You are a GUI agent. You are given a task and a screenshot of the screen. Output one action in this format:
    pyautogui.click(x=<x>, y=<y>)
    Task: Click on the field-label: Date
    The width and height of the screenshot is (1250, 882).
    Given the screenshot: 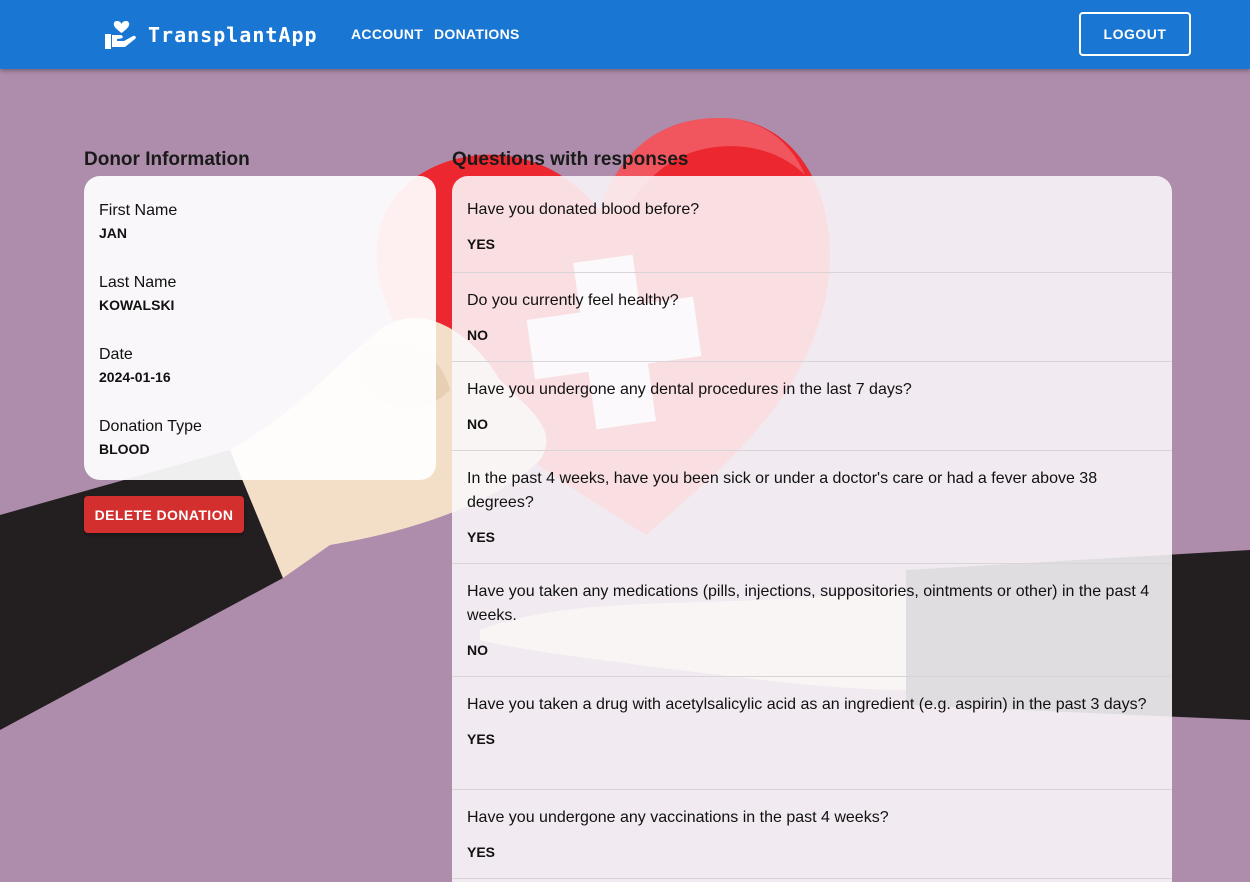 What is the action you would take?
    pyautogui.click(x=116, y=354)
    